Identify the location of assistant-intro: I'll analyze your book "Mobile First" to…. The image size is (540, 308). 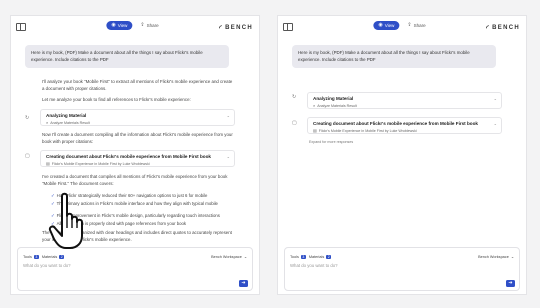
(137, 85).